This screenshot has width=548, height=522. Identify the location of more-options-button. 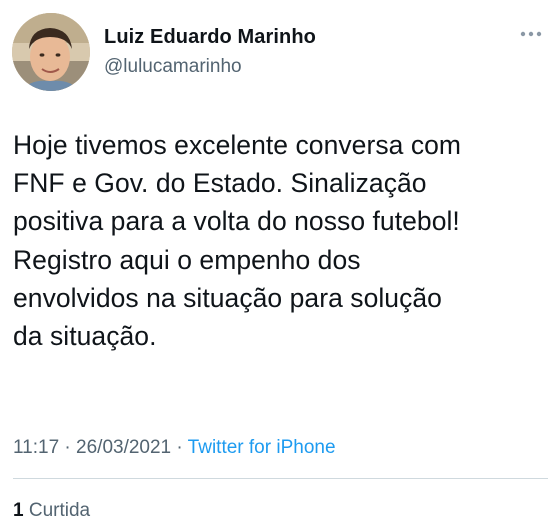
(531, 34).